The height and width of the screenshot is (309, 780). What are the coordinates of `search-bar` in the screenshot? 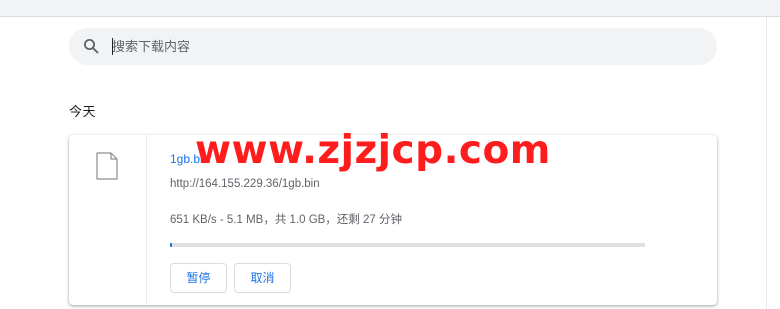 It's located at (393, 46).